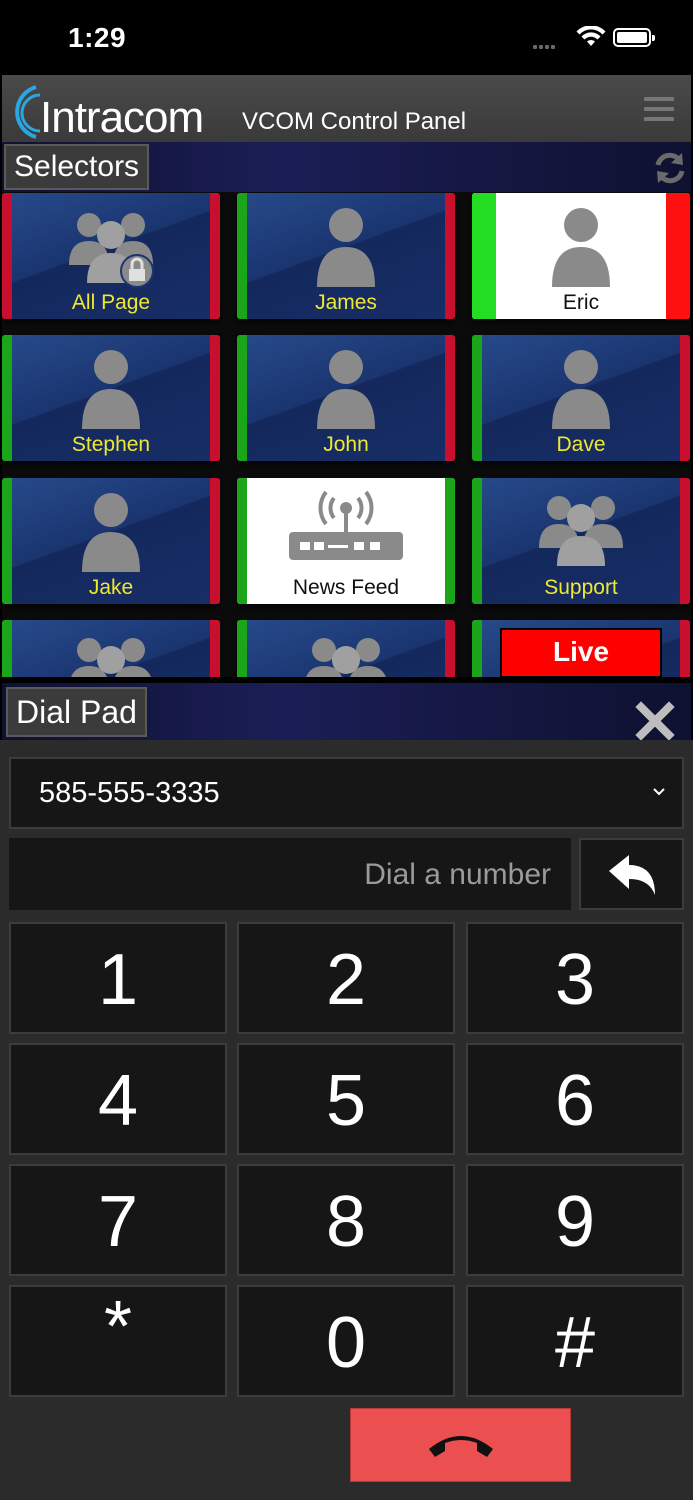 The image size is (693, 1500). What do you see at coordinates (97, 37) in the screenshot?
I see `status-time: 1:29` at bounding box center [97, 37].